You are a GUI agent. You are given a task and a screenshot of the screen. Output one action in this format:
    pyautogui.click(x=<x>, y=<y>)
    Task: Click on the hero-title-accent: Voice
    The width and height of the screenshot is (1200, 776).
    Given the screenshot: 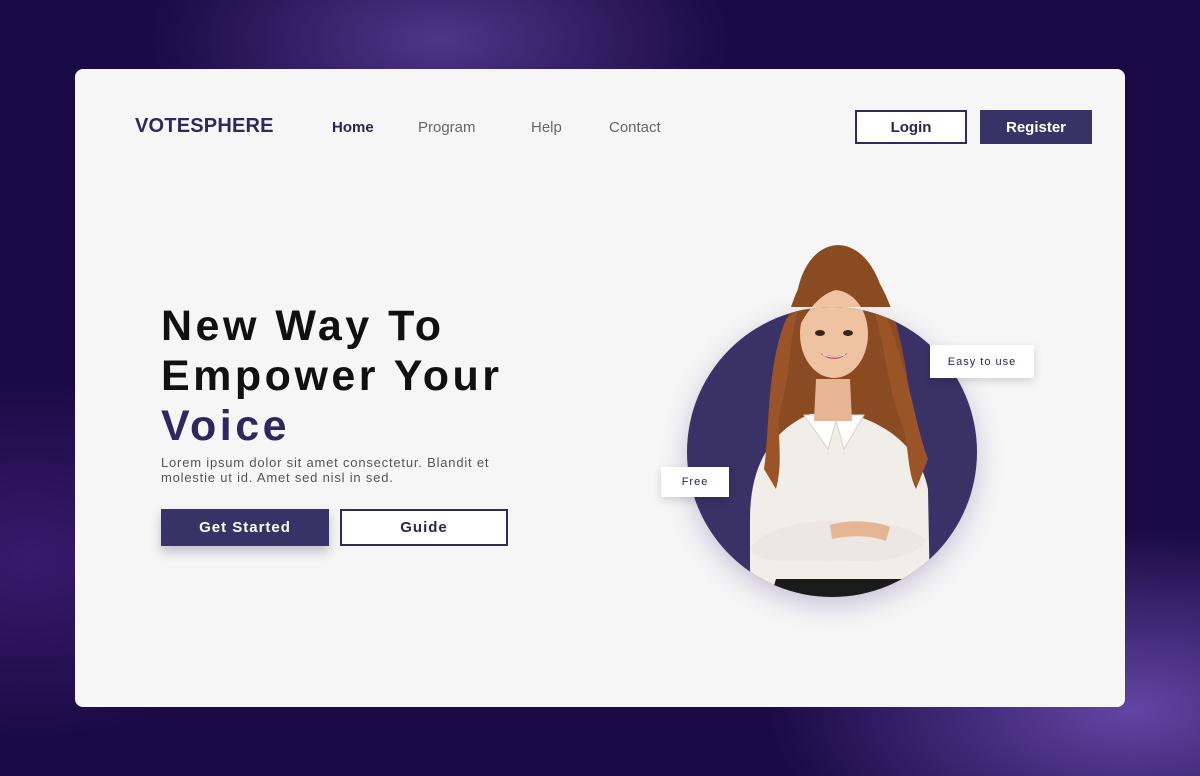 What is the action you would take?
    pyautogui.click(x=226, y=426)
    